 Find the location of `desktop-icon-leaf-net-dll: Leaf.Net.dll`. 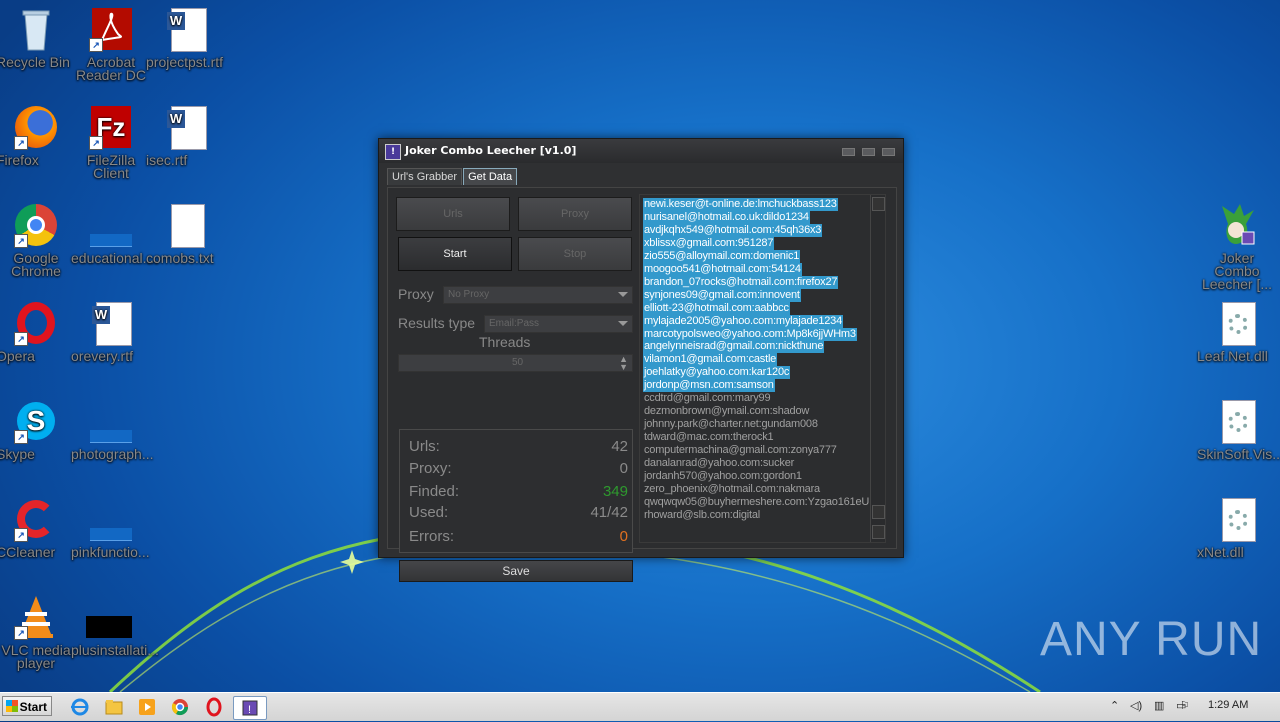

desktop-icon-leaf-net-dll: Leaf.Net.dll is located at coordinates (1237, 331).